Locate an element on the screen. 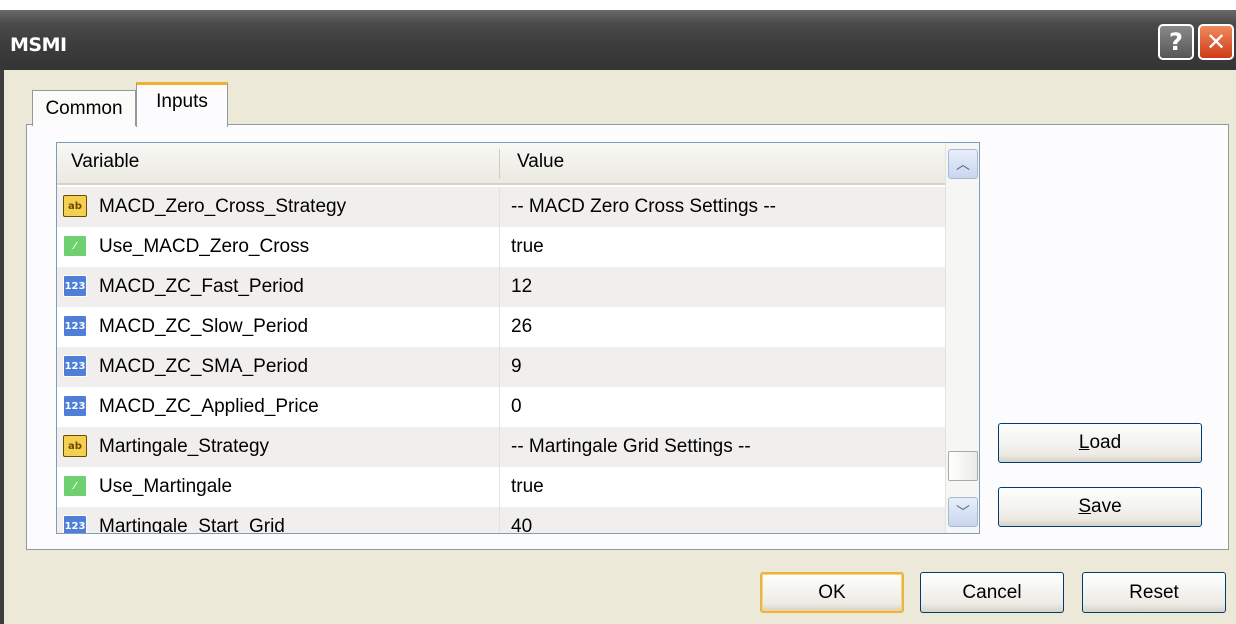 This screenshot has height=624, width=1236. variable-name: MACD_ZC_Fast_Period is located at coordinates (201, 286).